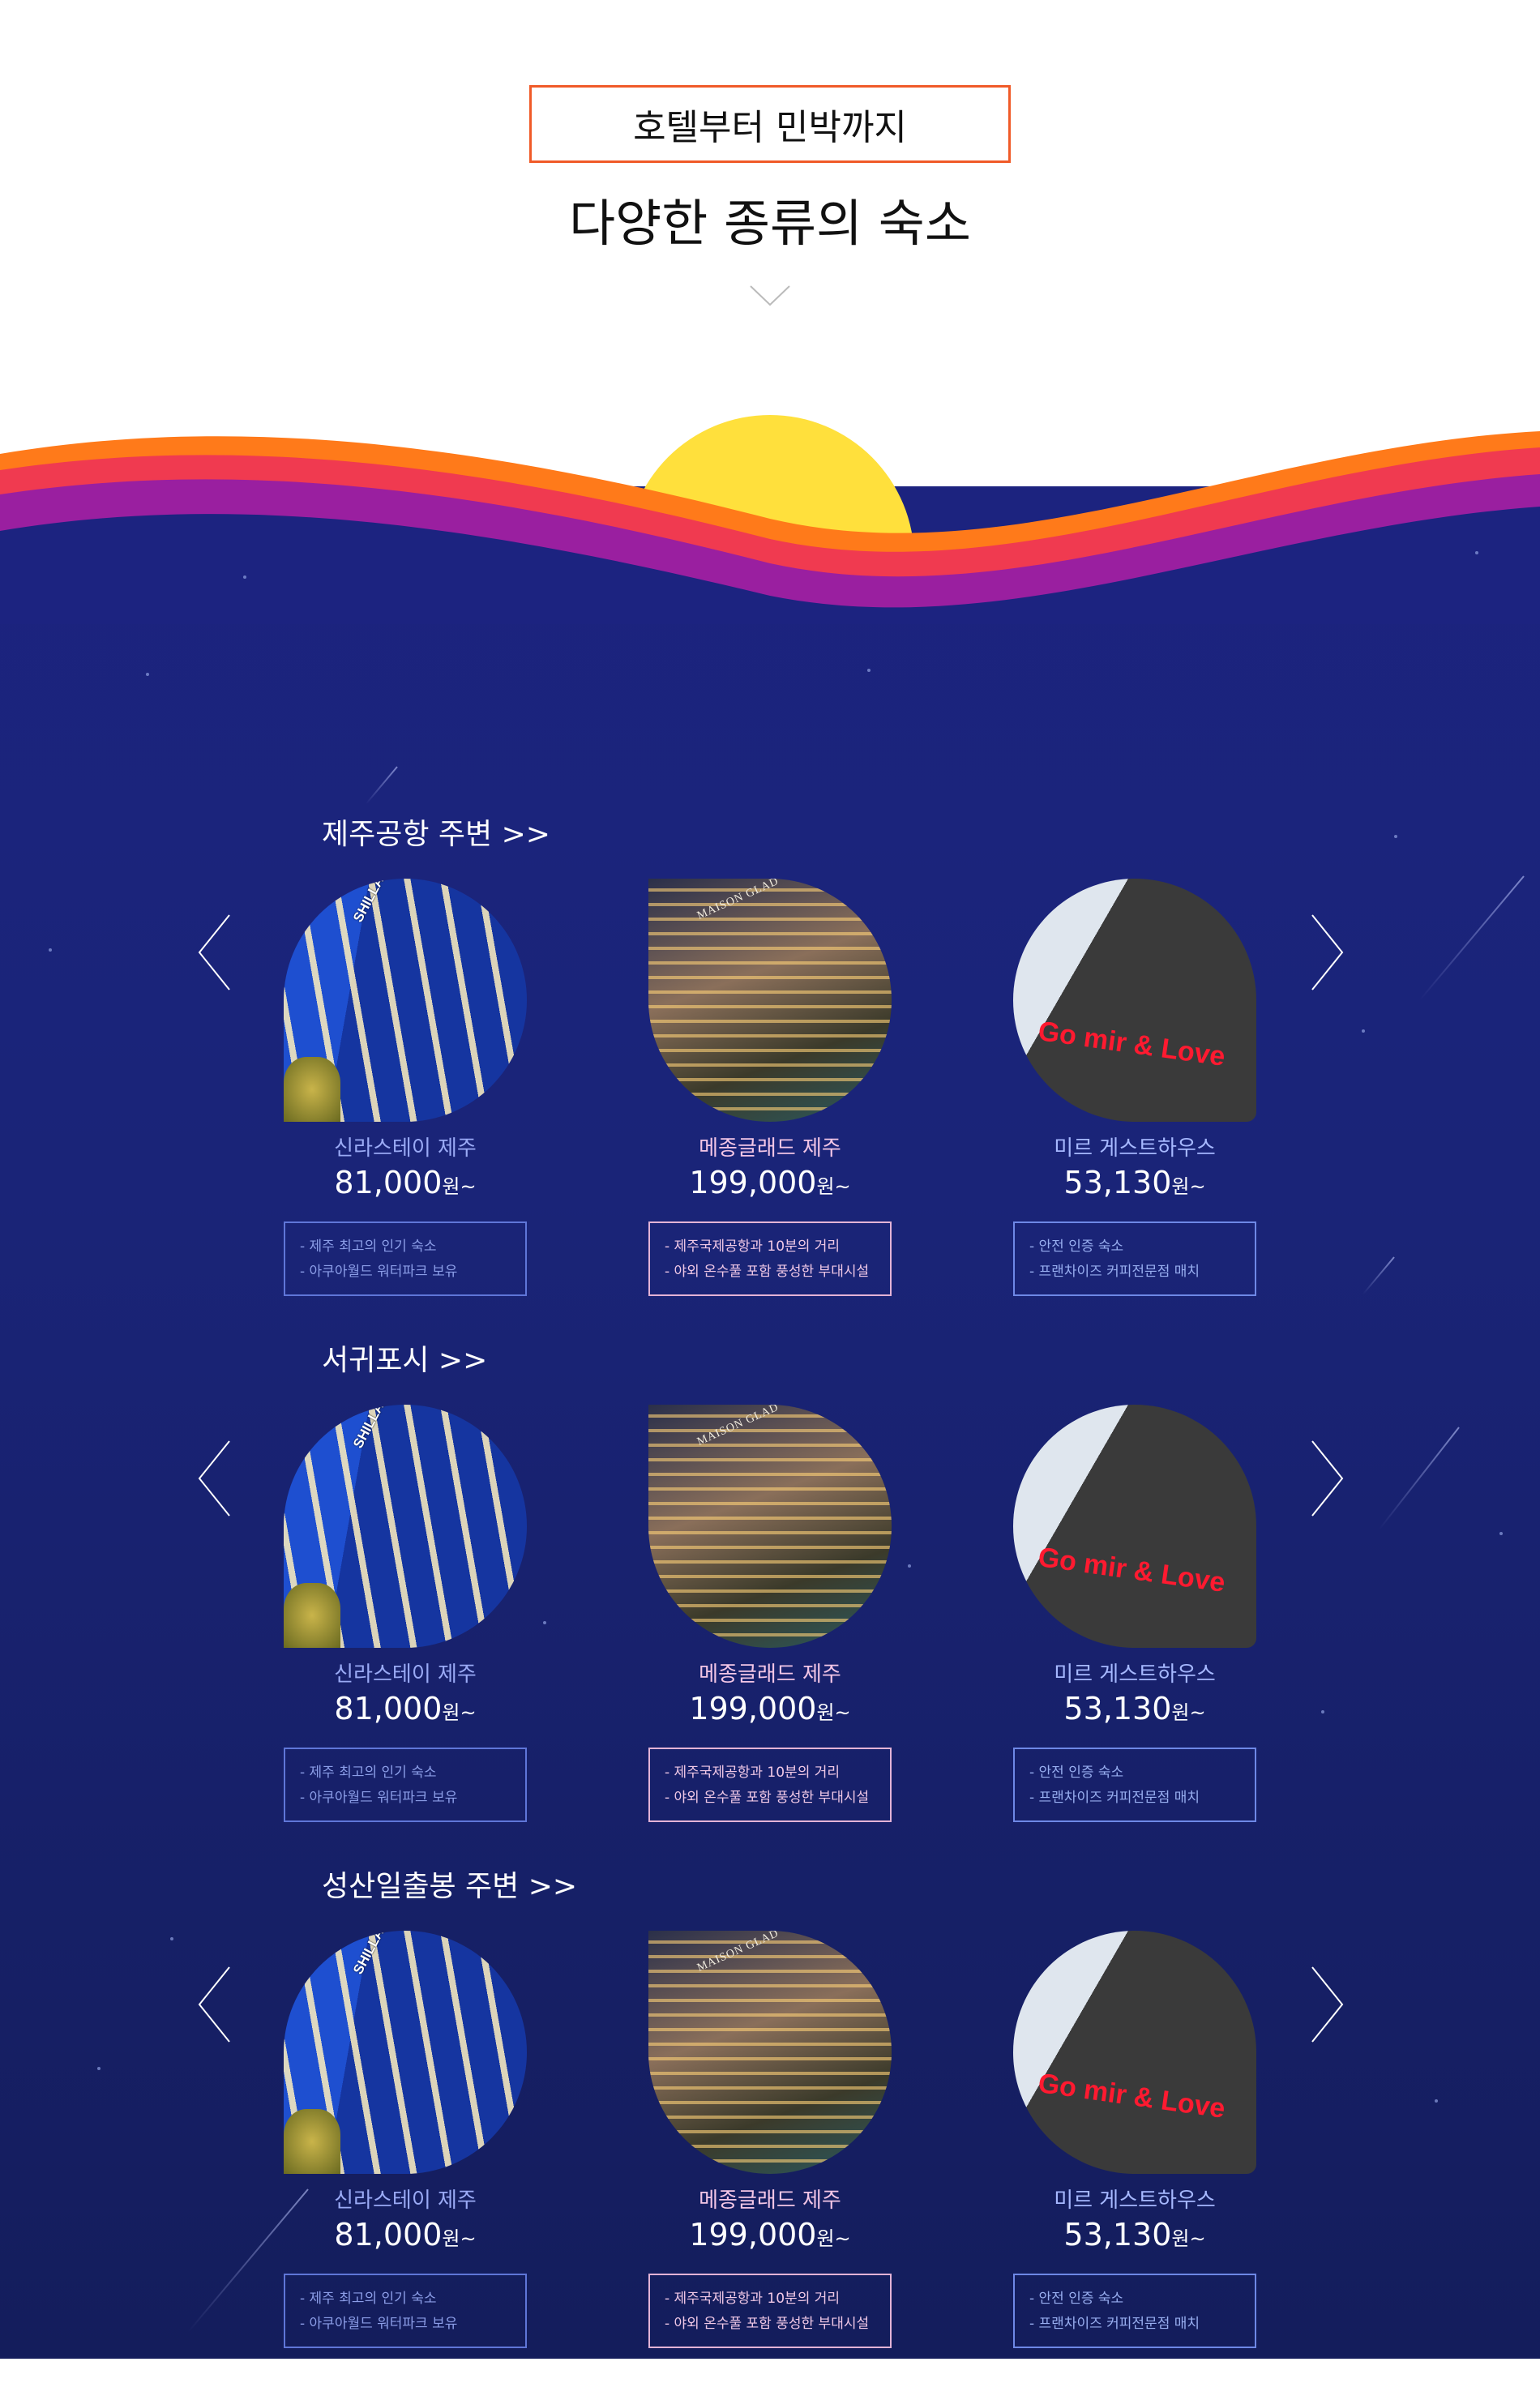 This screenshot has width=1540, height=2383. Describe the element at coordinates (436, 832) in the screenshot. I see `section-title-link: 제주공항 주변 >>` at that location.